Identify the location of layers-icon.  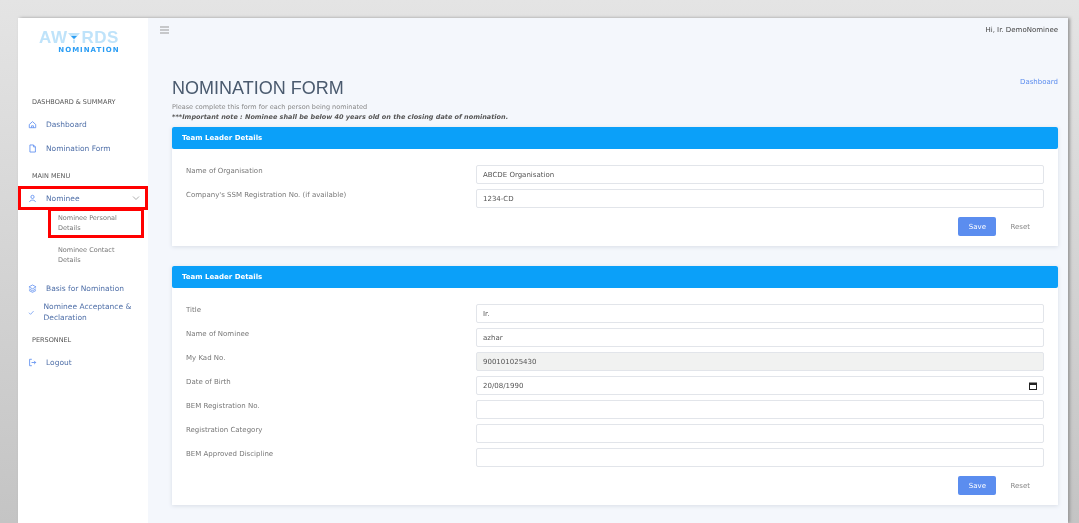
(32, 288).